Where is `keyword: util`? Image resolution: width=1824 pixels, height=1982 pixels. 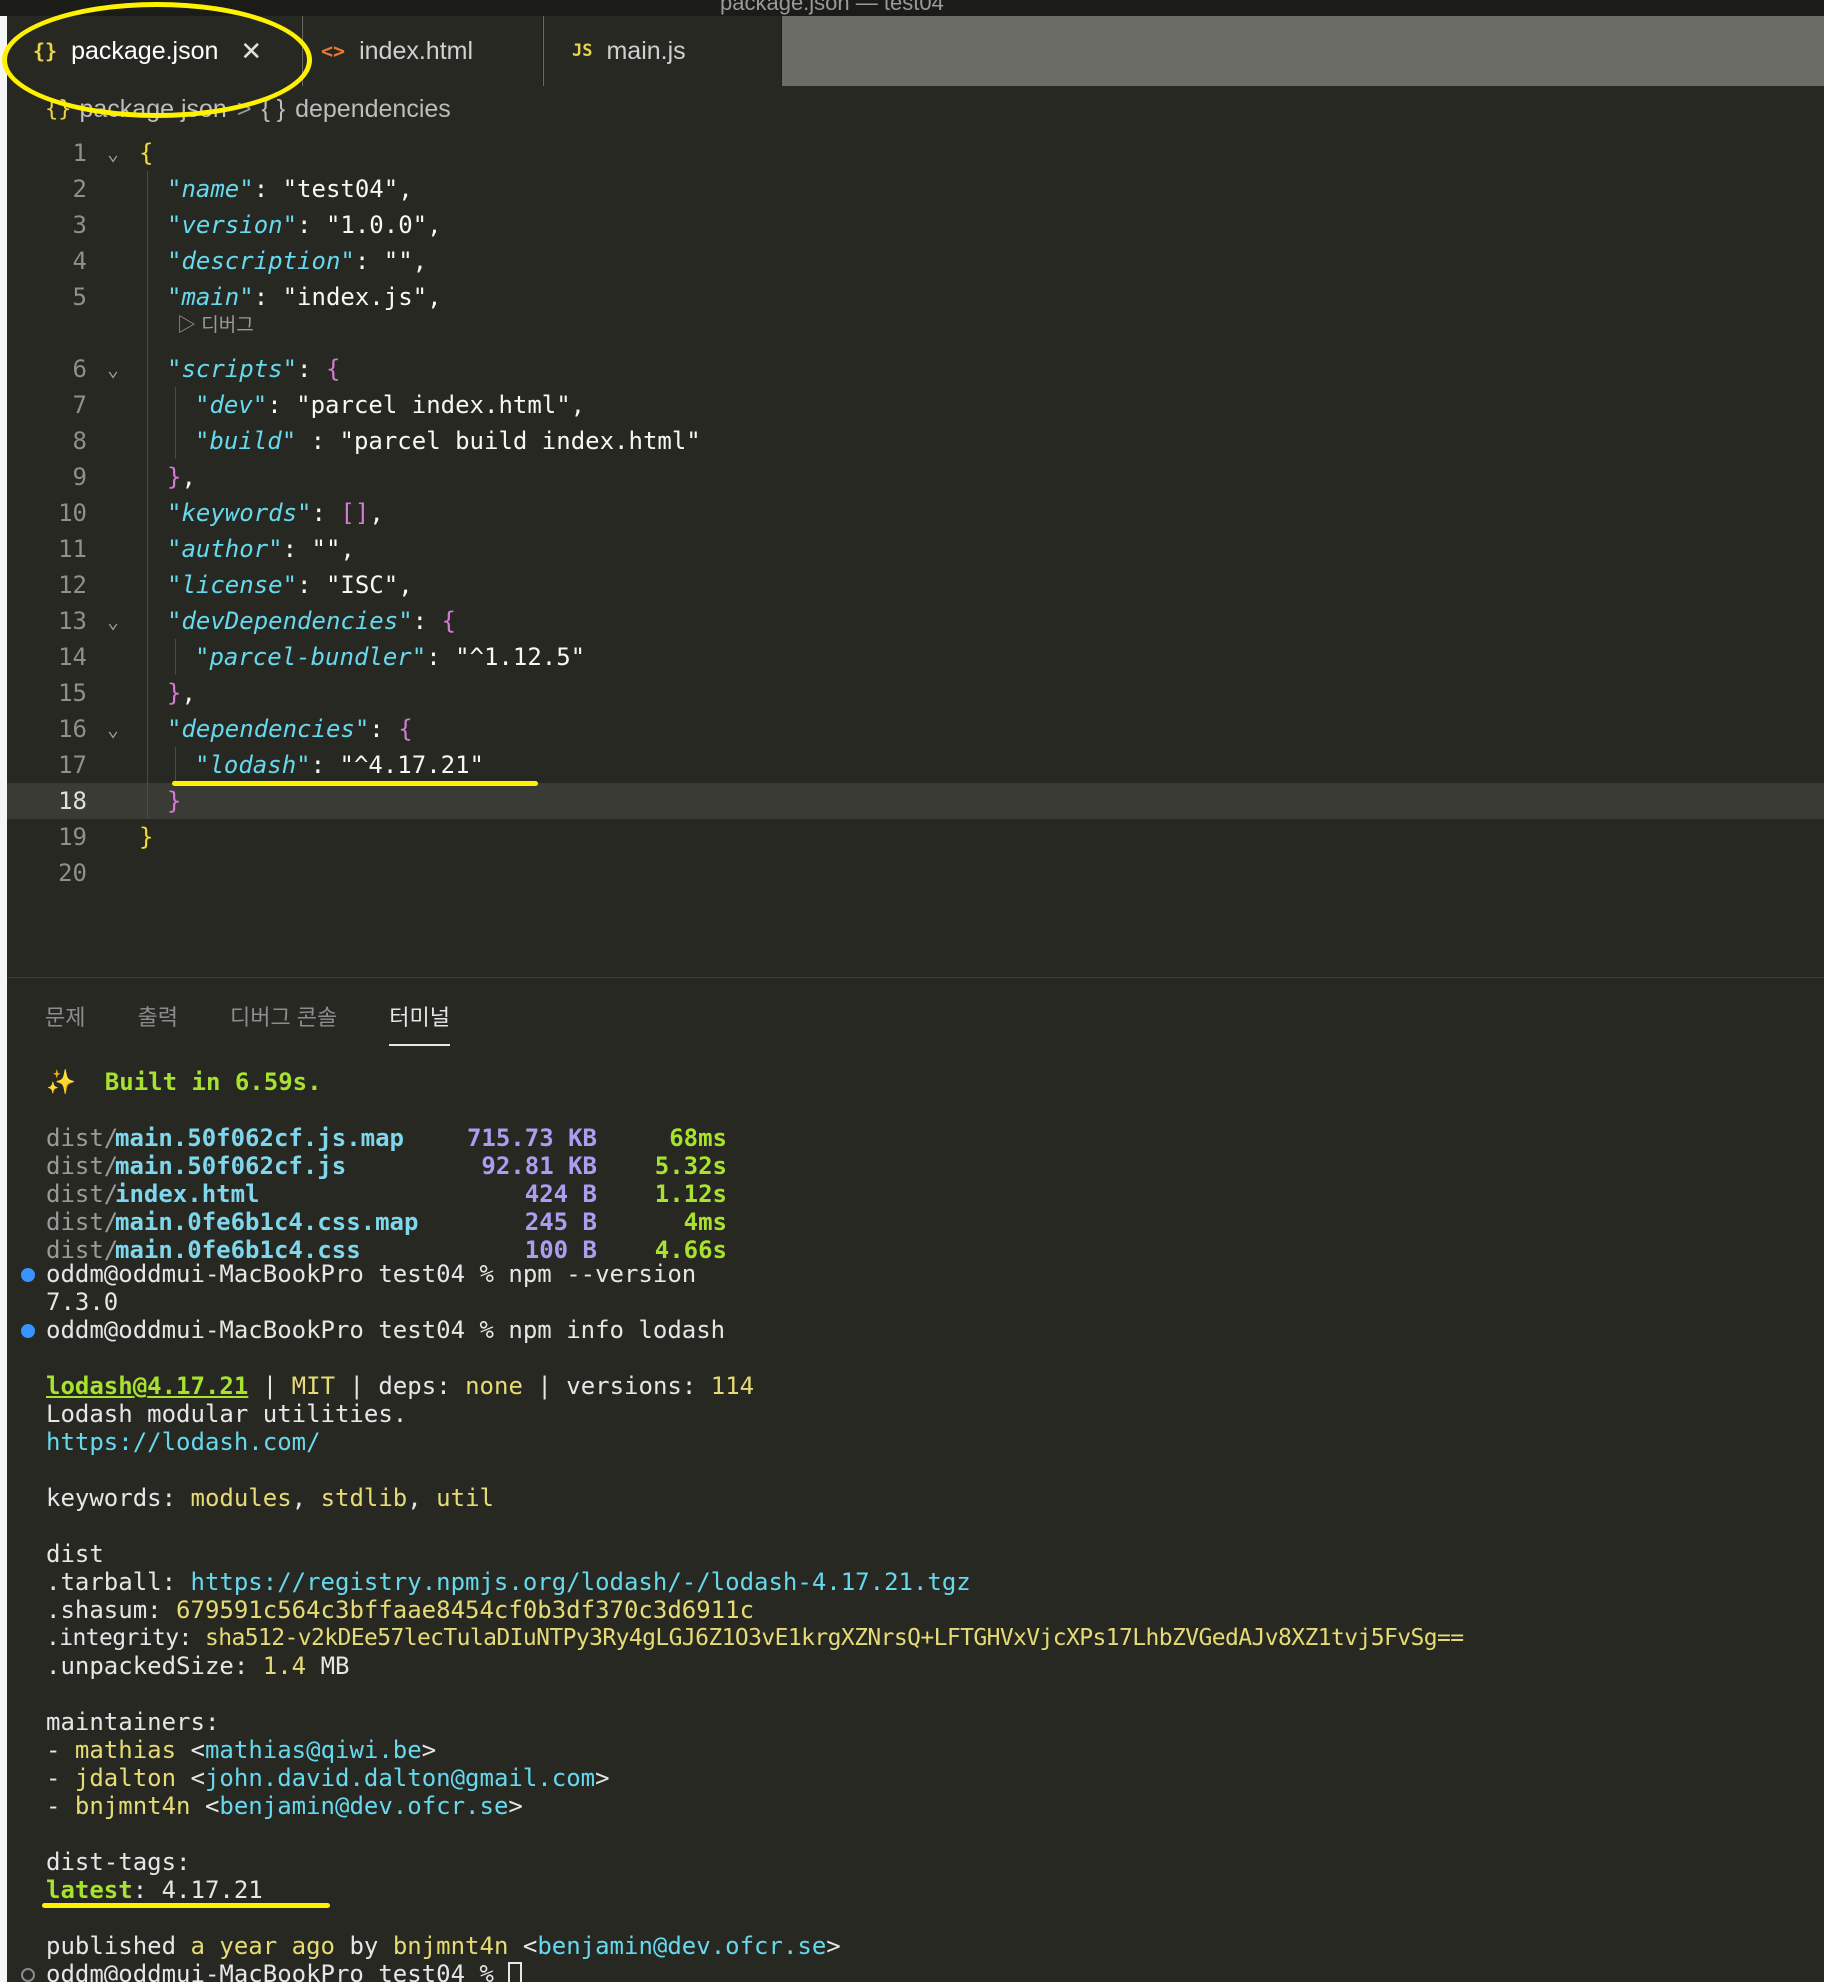
keyword: util is located at coordinates (465, 1498).